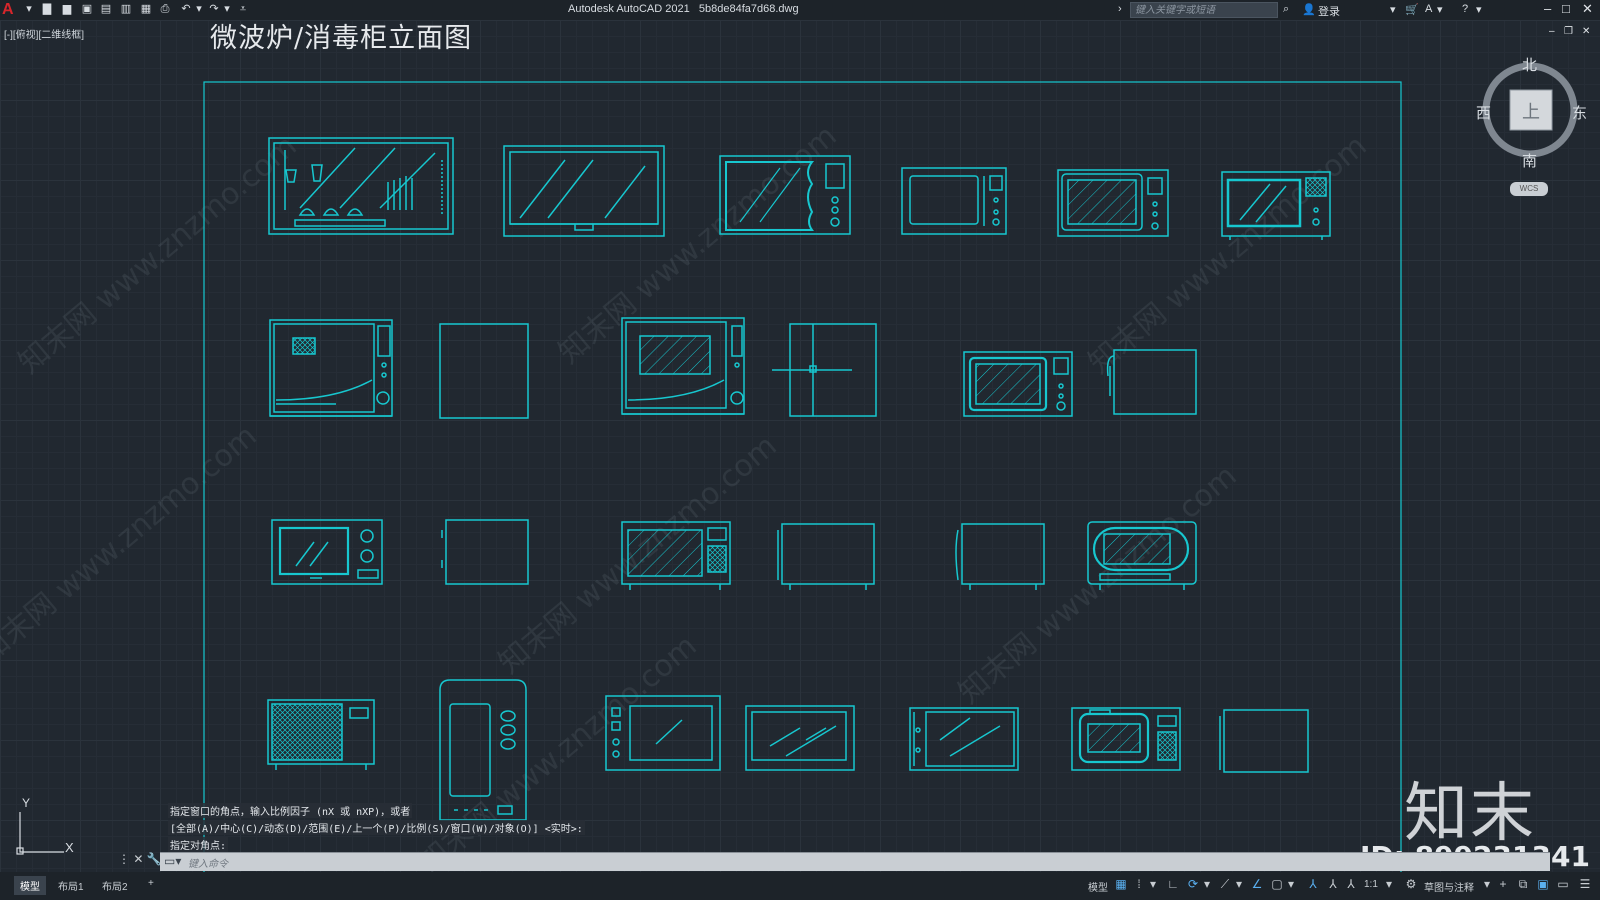  What do you see at coordinates (1257, 884) in the screenshot?
I see `object-snap-tracking-icon: ∠` at bounding box center [1257, 884].